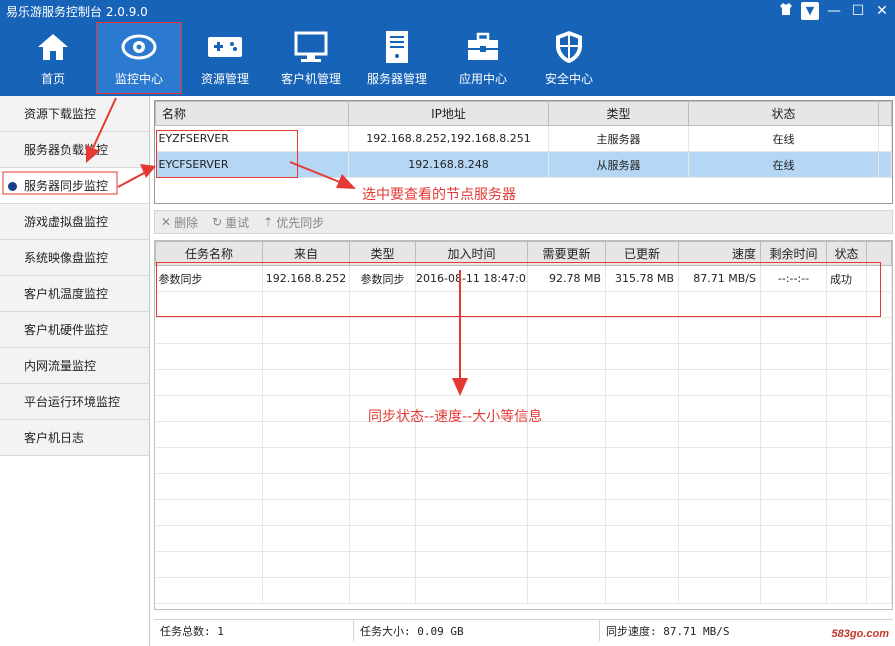 The image size is (895, 646). What do you see at coordinates (786, 11) in the screenshot?
I see `tshirt-icon` at bounding box center [786, 11].